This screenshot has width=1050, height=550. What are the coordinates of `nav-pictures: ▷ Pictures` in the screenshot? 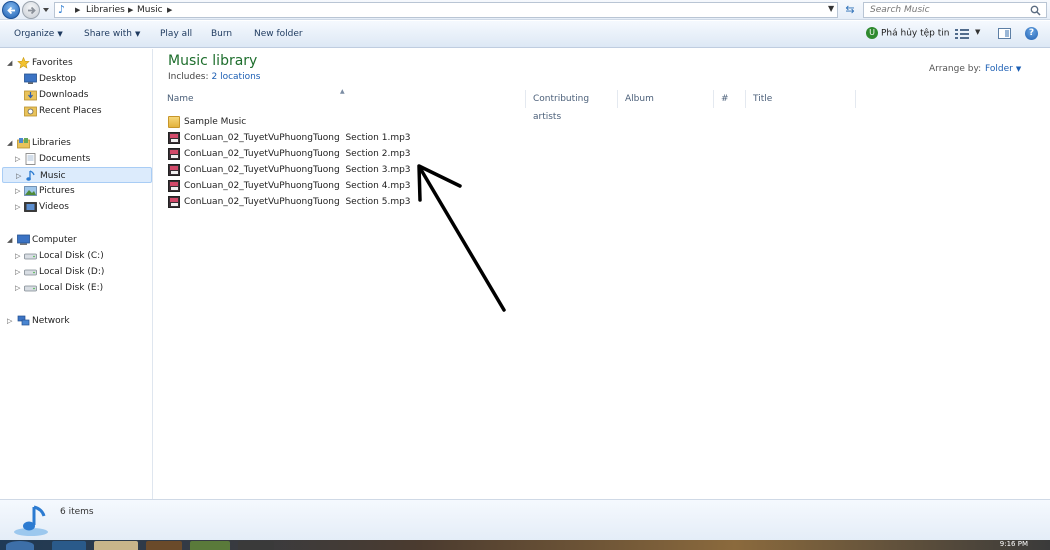 It's located at (76, 191).